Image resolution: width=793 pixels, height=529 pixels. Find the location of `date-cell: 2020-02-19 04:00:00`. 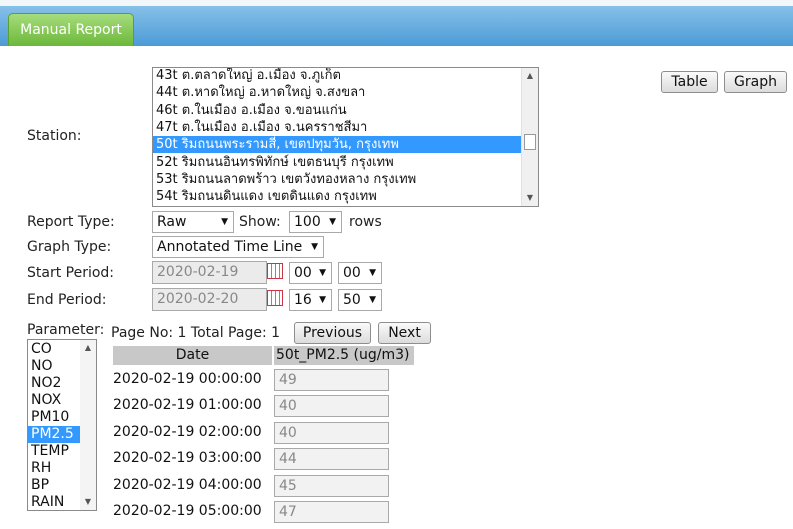

date-cell: 2020-02-19 04:00:00 is located at coordinates (187, 484).